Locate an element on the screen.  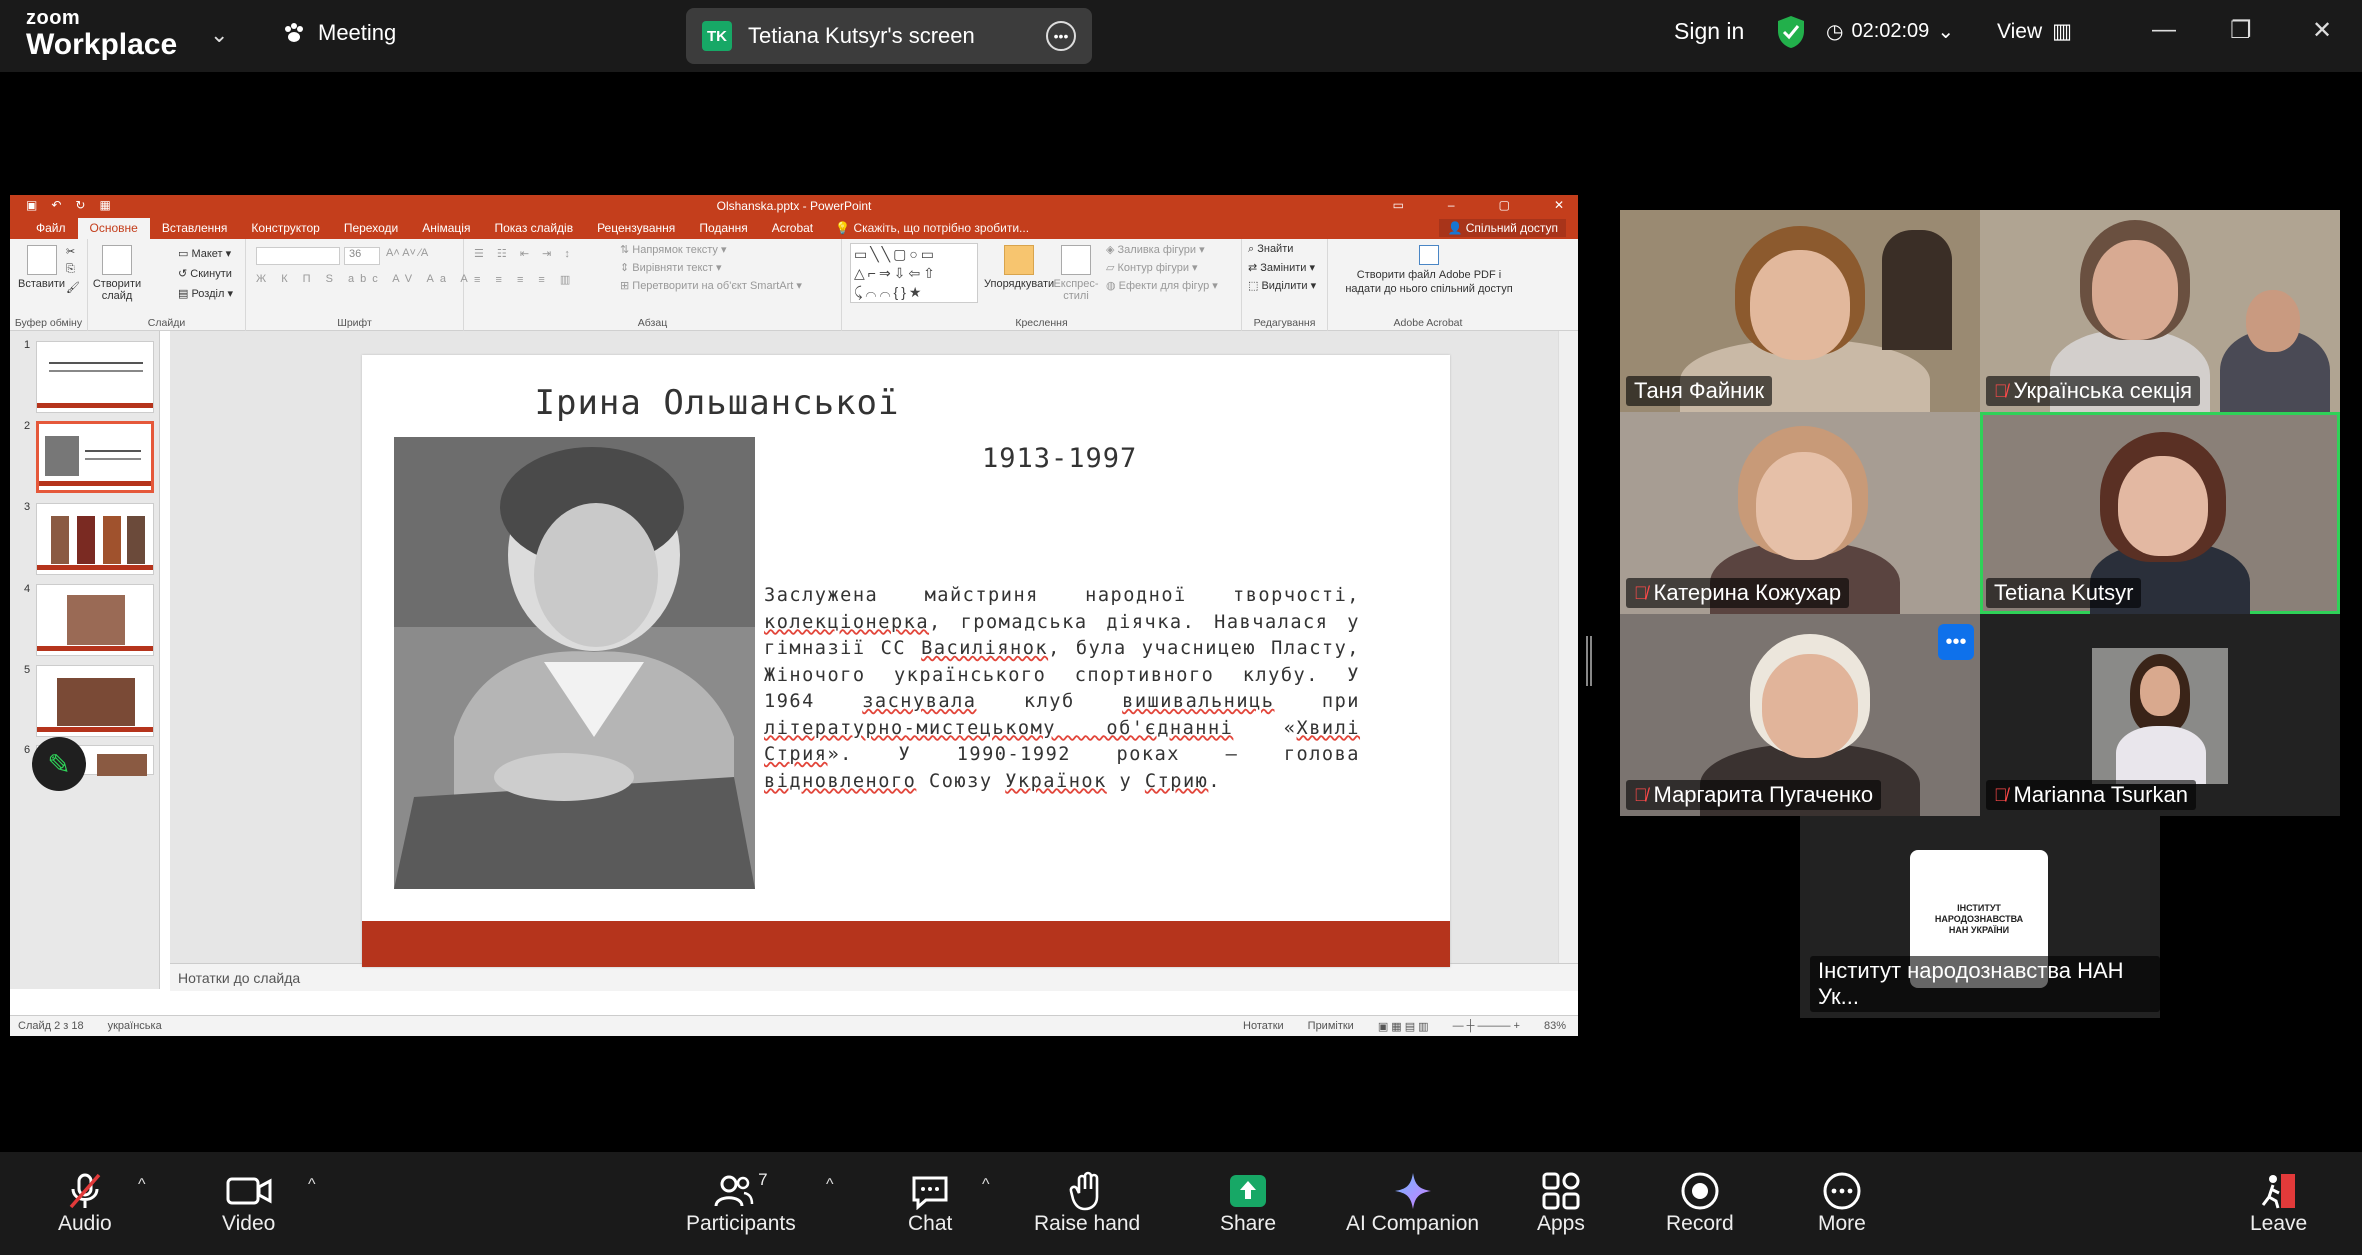
layout-button: ▭ Макет ▾ is located at coordinates (204, 253).